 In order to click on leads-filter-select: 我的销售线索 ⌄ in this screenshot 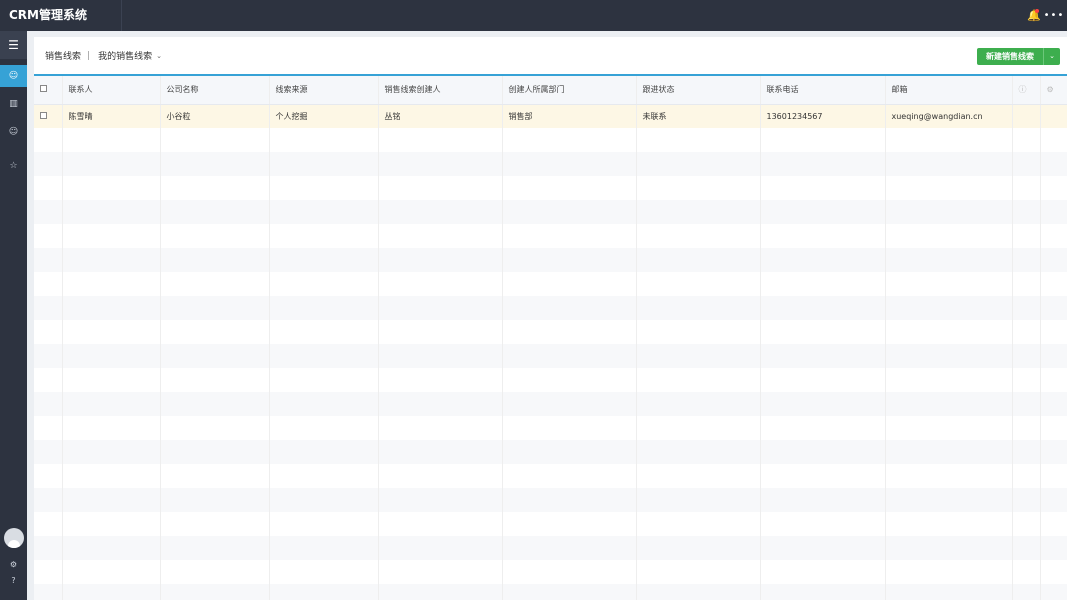, I will do `click(130, 56)`.